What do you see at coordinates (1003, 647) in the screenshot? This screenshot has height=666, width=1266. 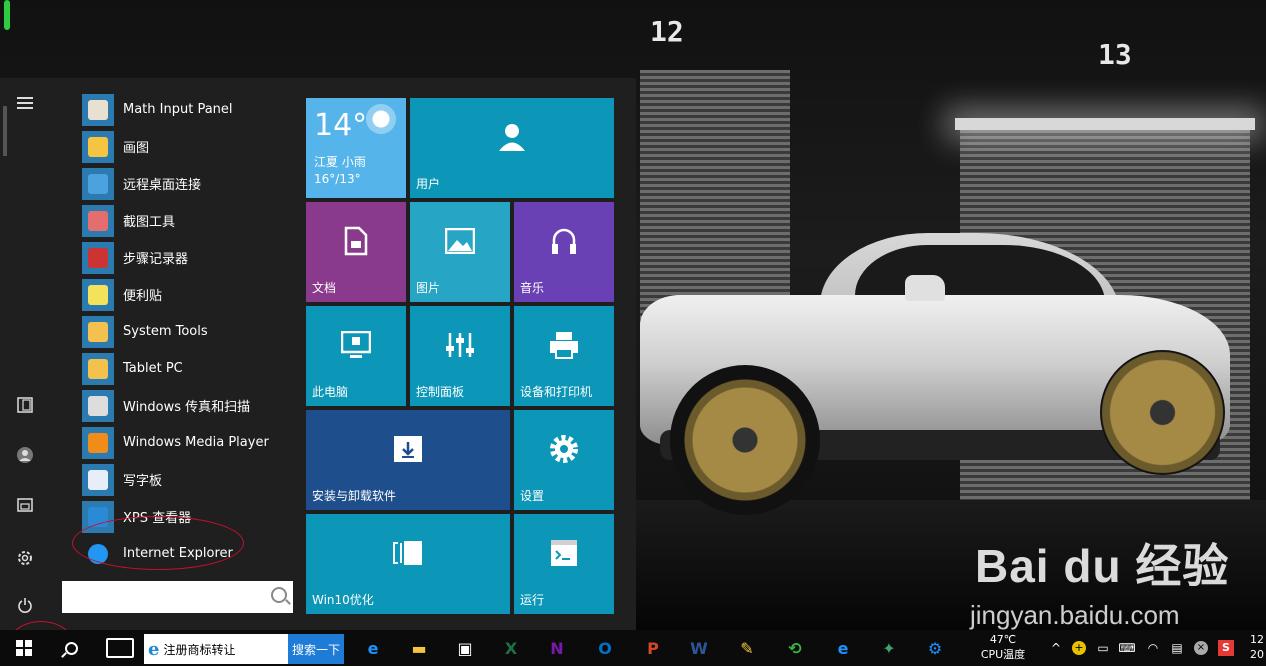 I see `cpu-temperature: 47℃ CPU温度` at bounding box center [1003, 647].